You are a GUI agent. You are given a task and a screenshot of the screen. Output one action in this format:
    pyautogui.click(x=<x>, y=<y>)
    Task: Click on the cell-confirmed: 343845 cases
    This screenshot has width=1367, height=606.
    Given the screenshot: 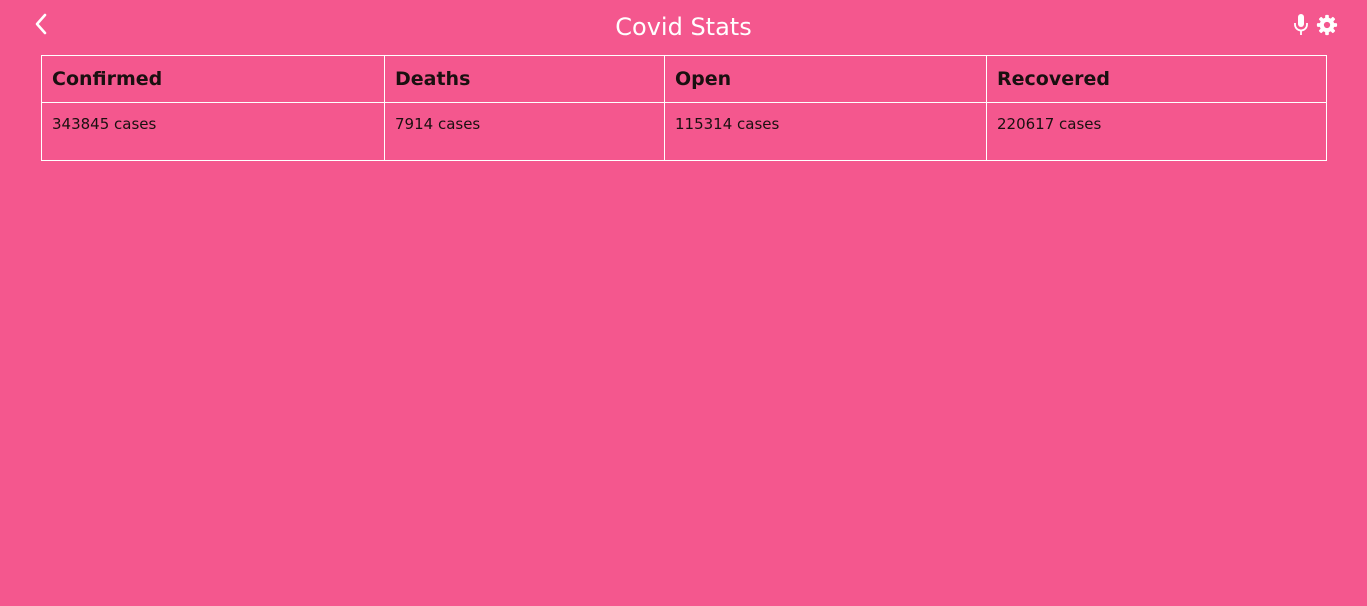 What is the action you would take?
    pyautogui.click(x=213, y=131)
    